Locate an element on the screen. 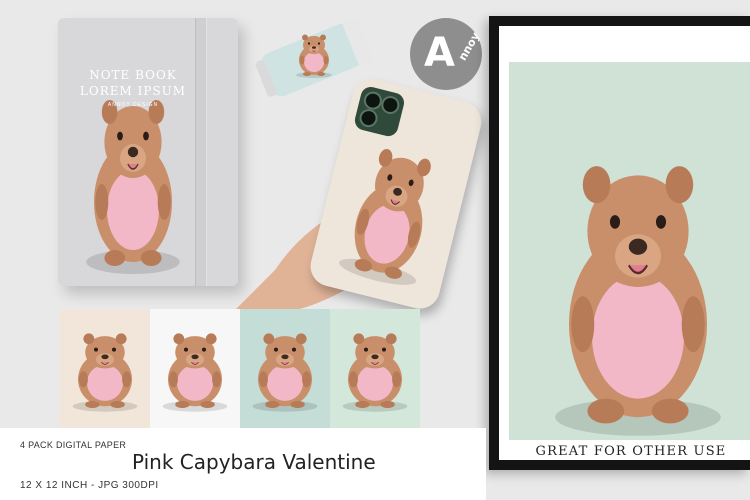 This screenshot has width=750, height=500. tile-white is located at coordinates (195, 368).